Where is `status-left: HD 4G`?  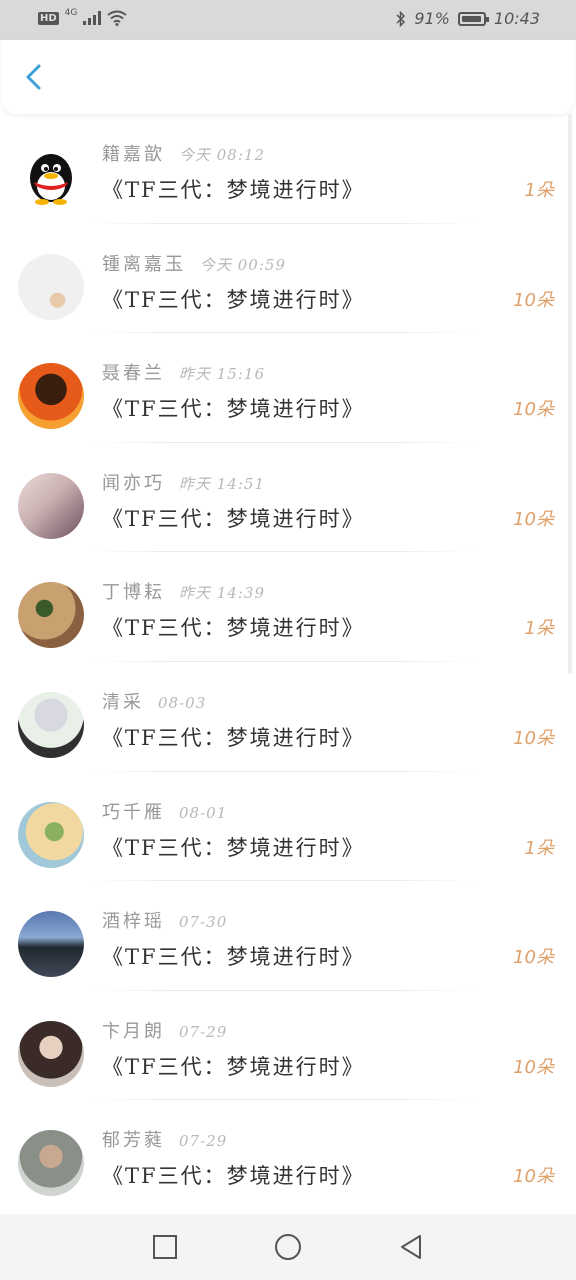
status-left: HD 4G is located at coordinates (82, 17).